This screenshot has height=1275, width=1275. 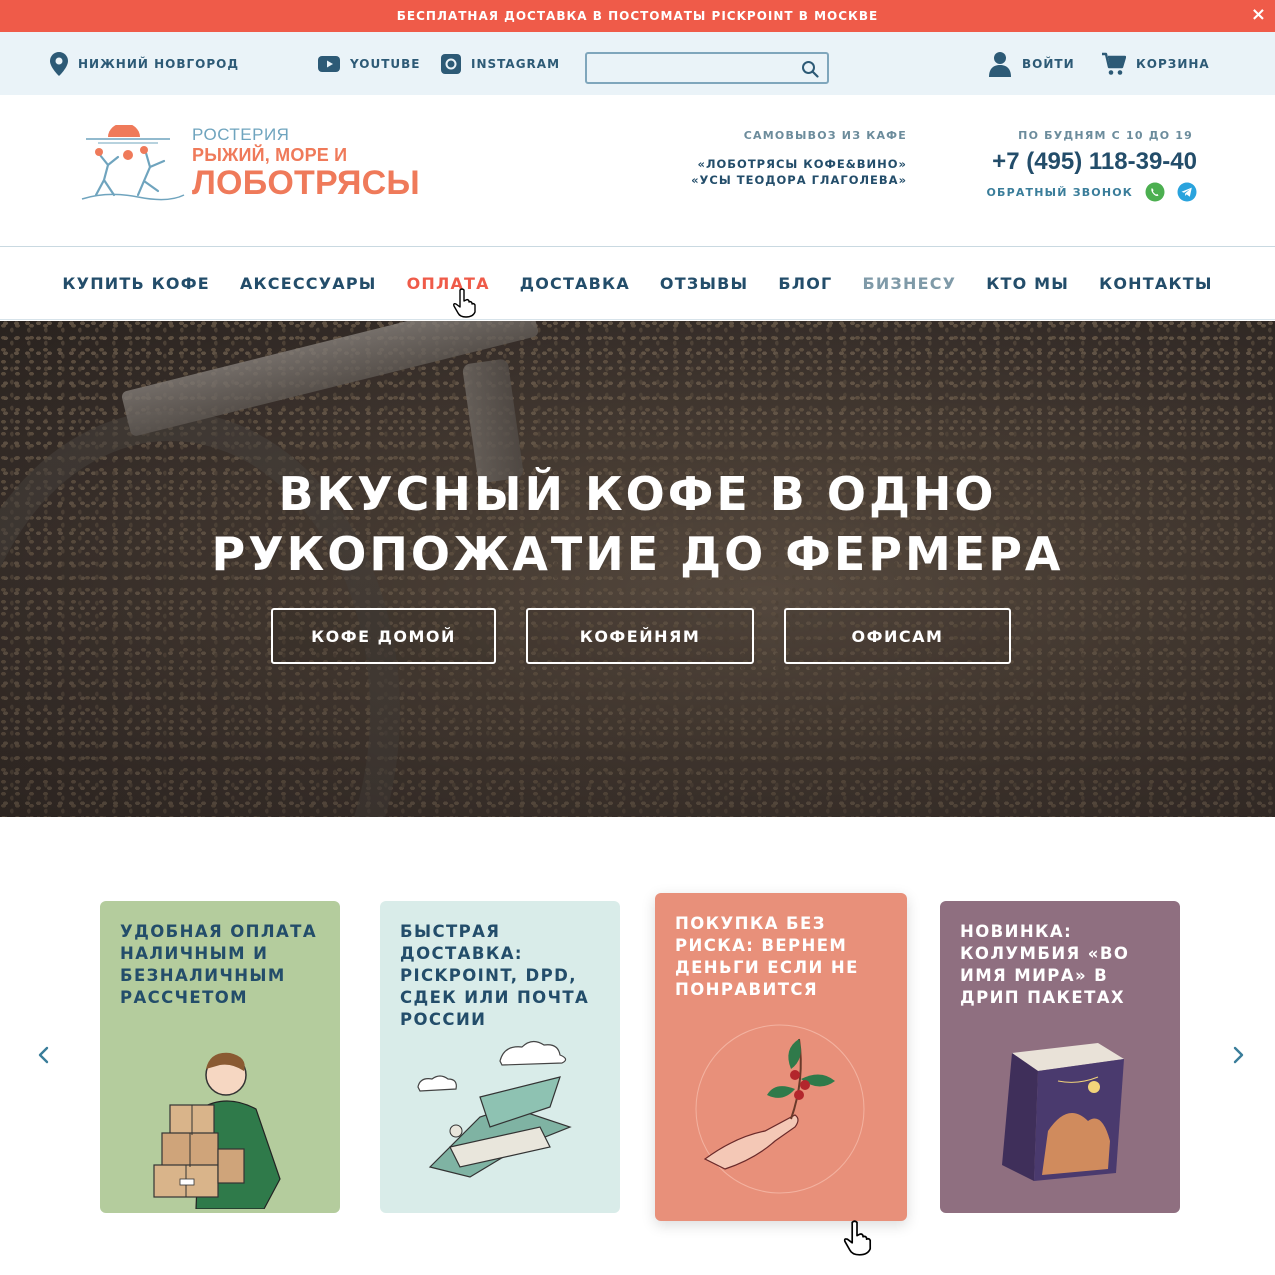 I want to click on login-link: ВОЙТИ, so click(x=1031, y=63).